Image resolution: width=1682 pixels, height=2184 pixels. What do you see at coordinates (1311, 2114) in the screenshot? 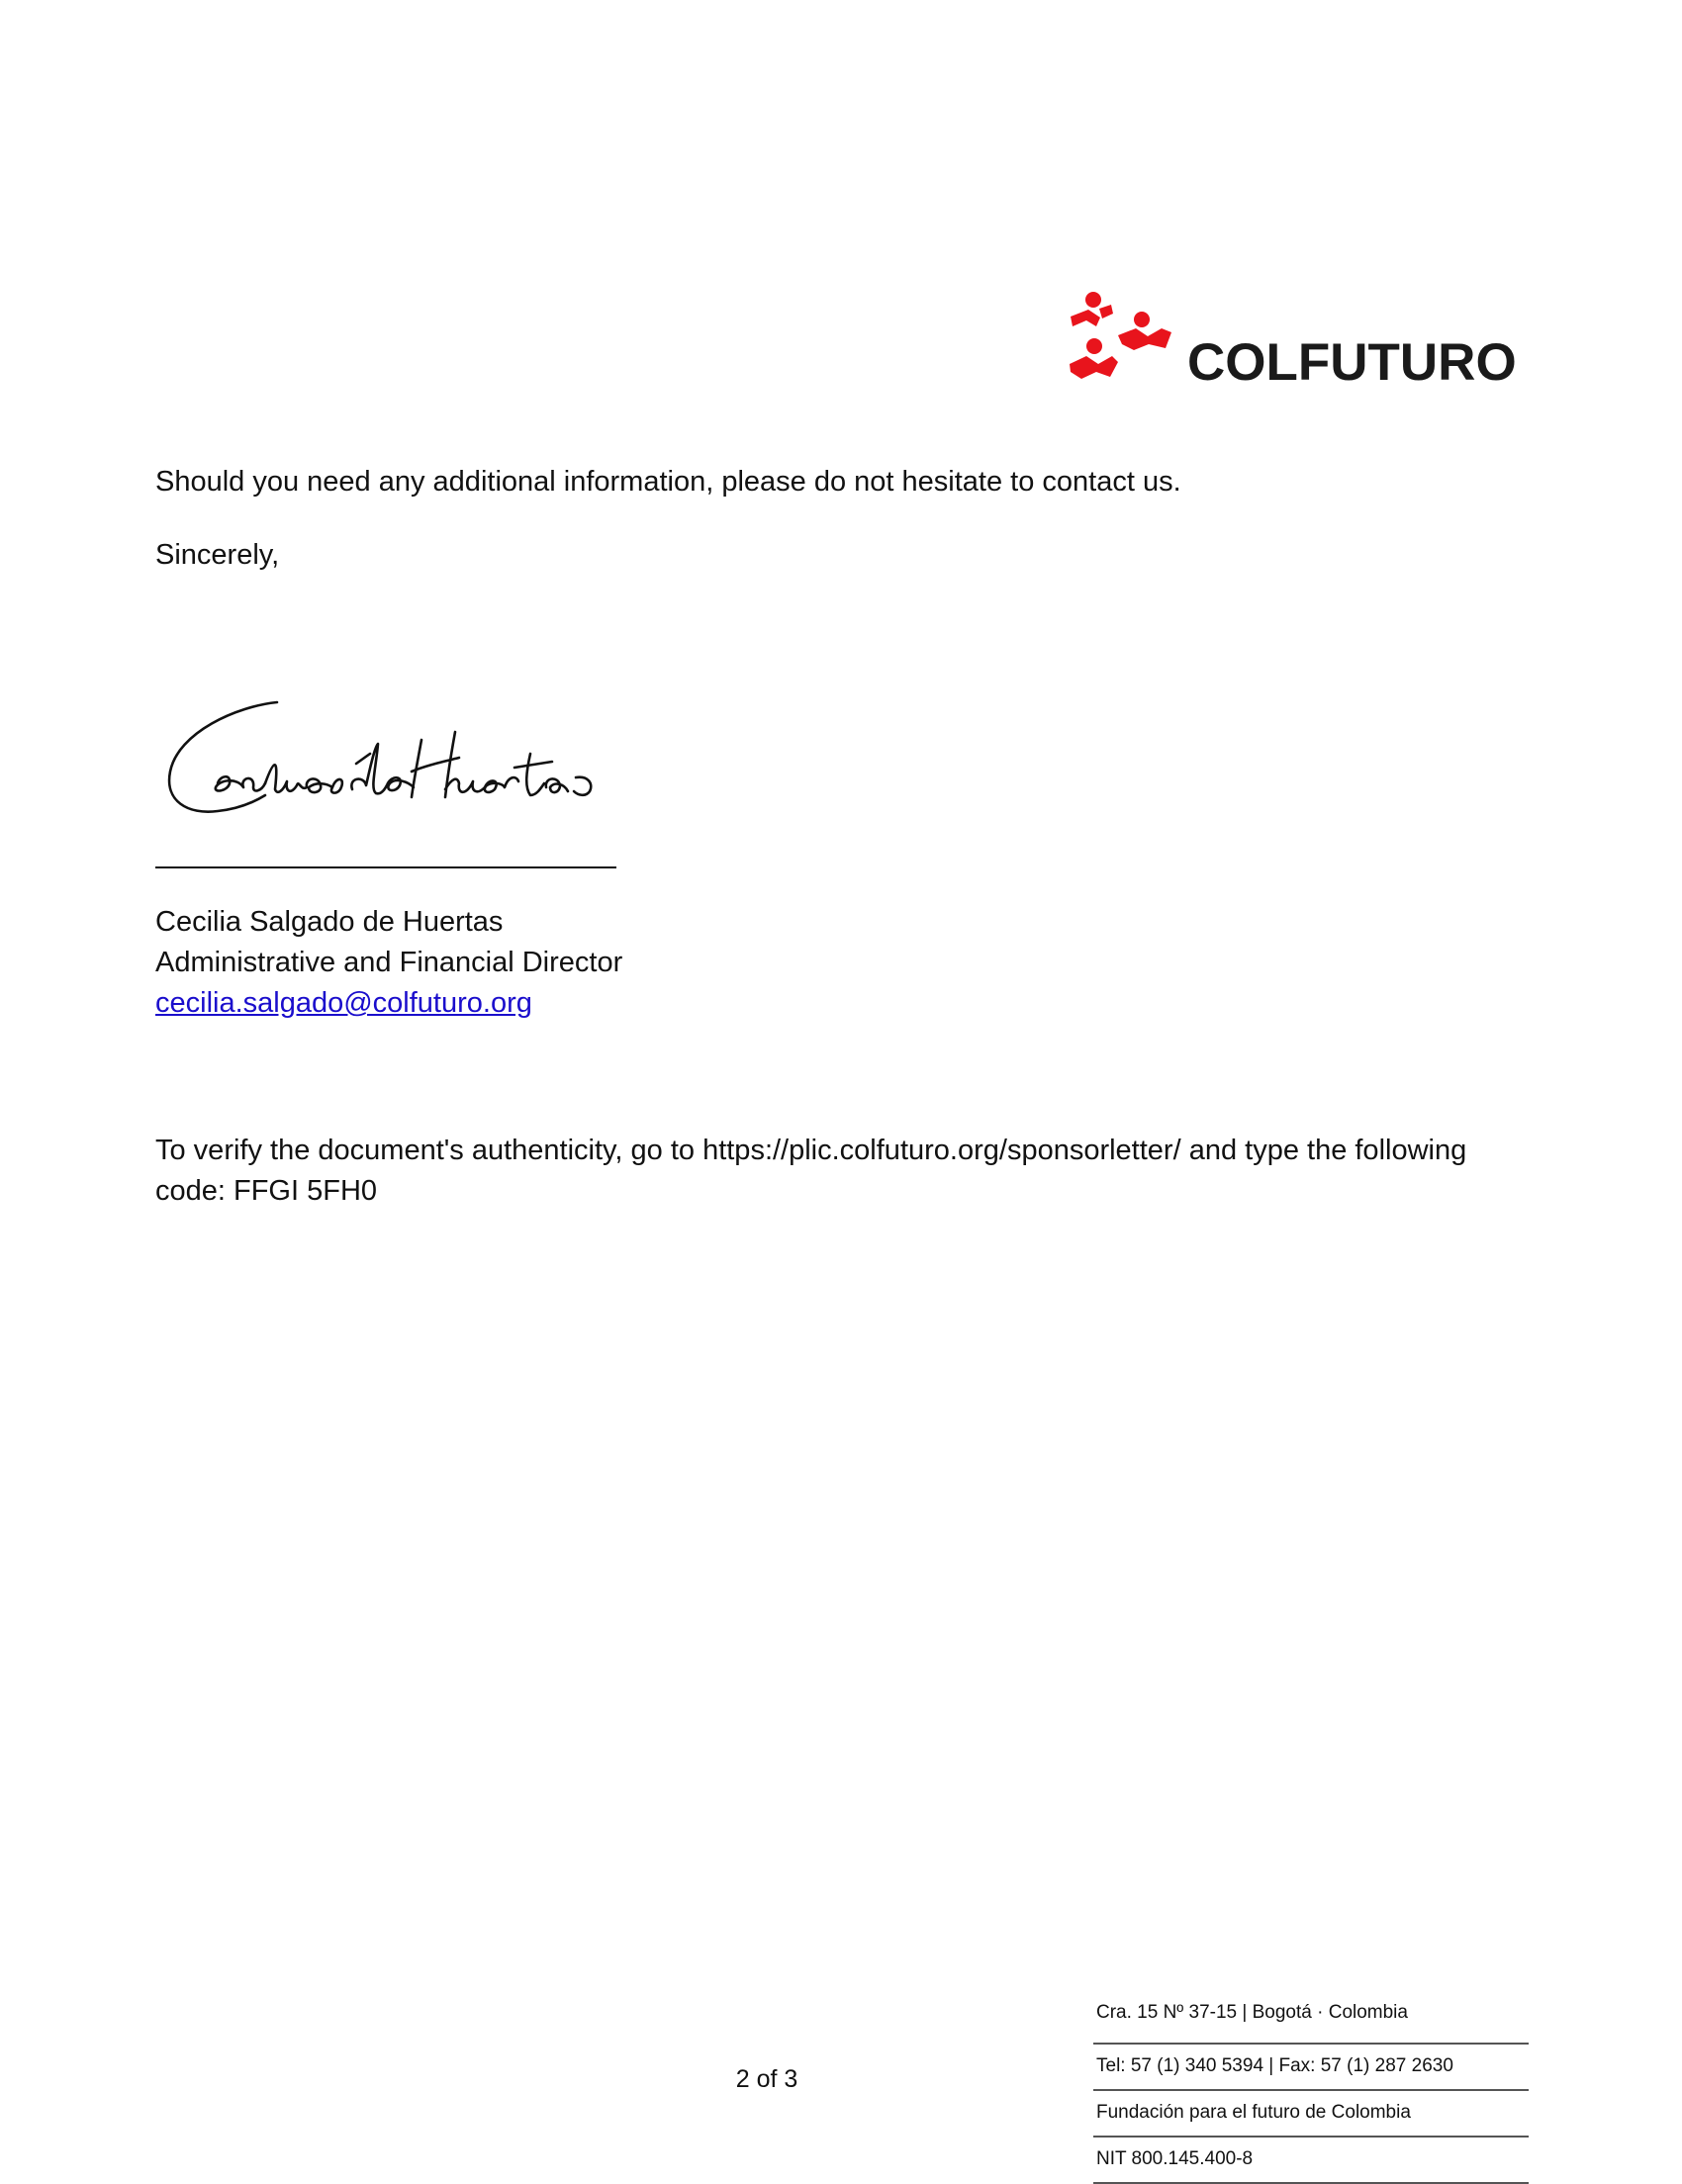
I see `footer-foundation: Fundación para el futuro de Colombia` at bounding box center [1311, 2114].